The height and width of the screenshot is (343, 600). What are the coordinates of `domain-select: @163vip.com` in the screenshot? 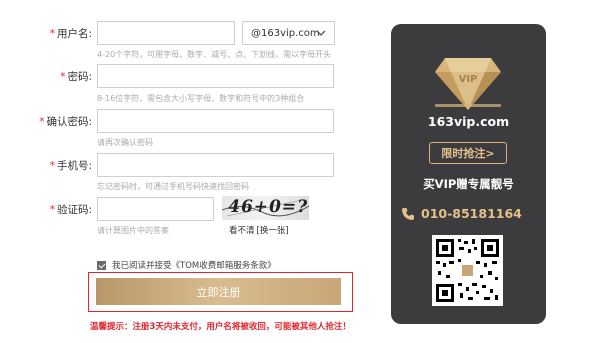 It's located at (288, 33).